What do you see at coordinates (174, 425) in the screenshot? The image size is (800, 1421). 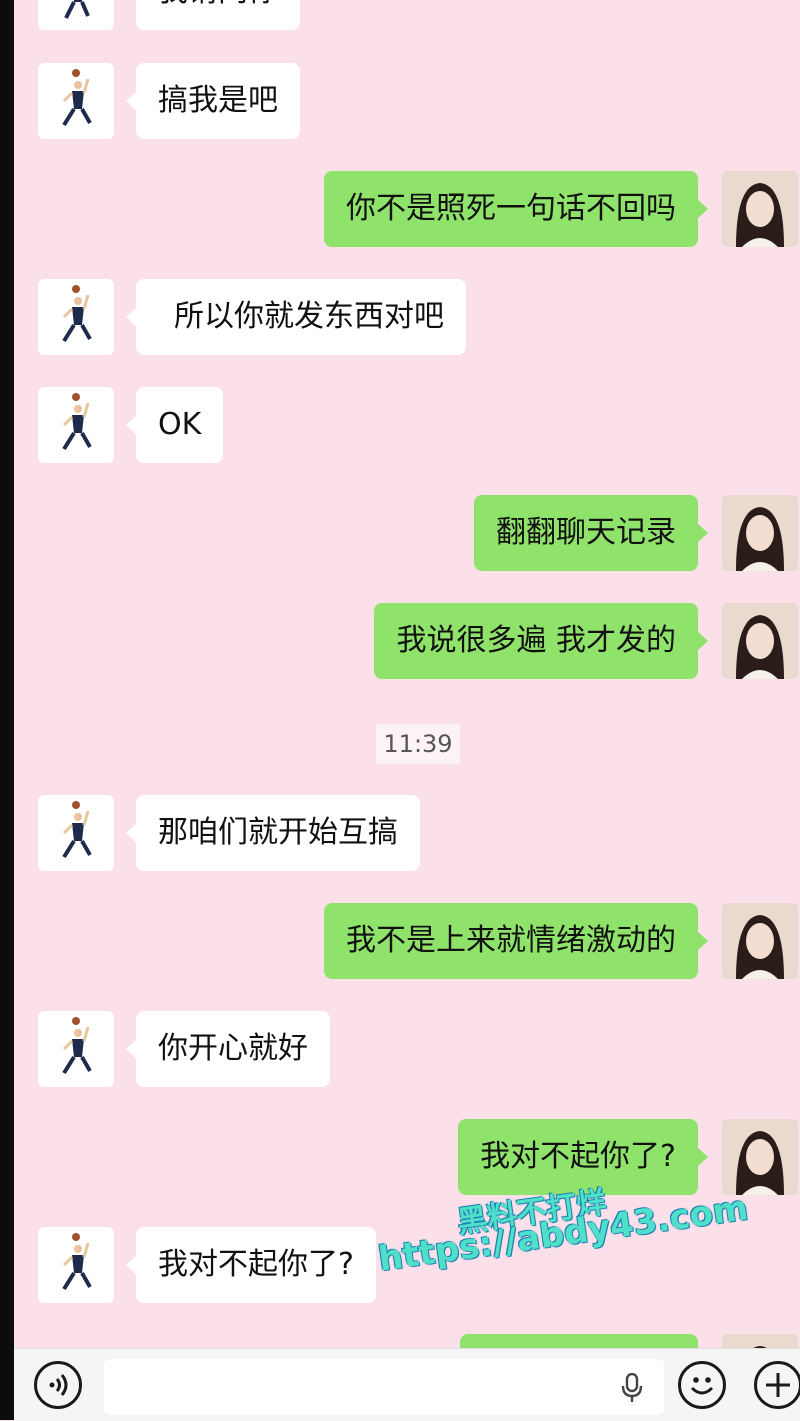 I see `message-bubble-received: OK` at bounding box center [174, 425].